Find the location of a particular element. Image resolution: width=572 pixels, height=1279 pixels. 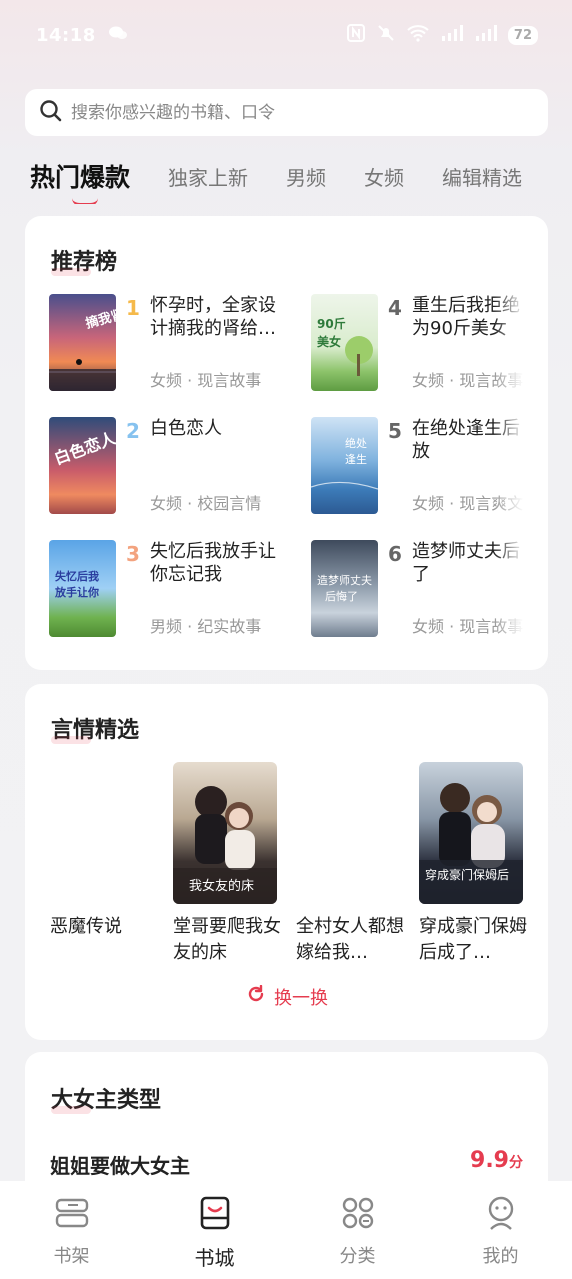

score-value: 9.9 is located at coordinates (489, 1160).